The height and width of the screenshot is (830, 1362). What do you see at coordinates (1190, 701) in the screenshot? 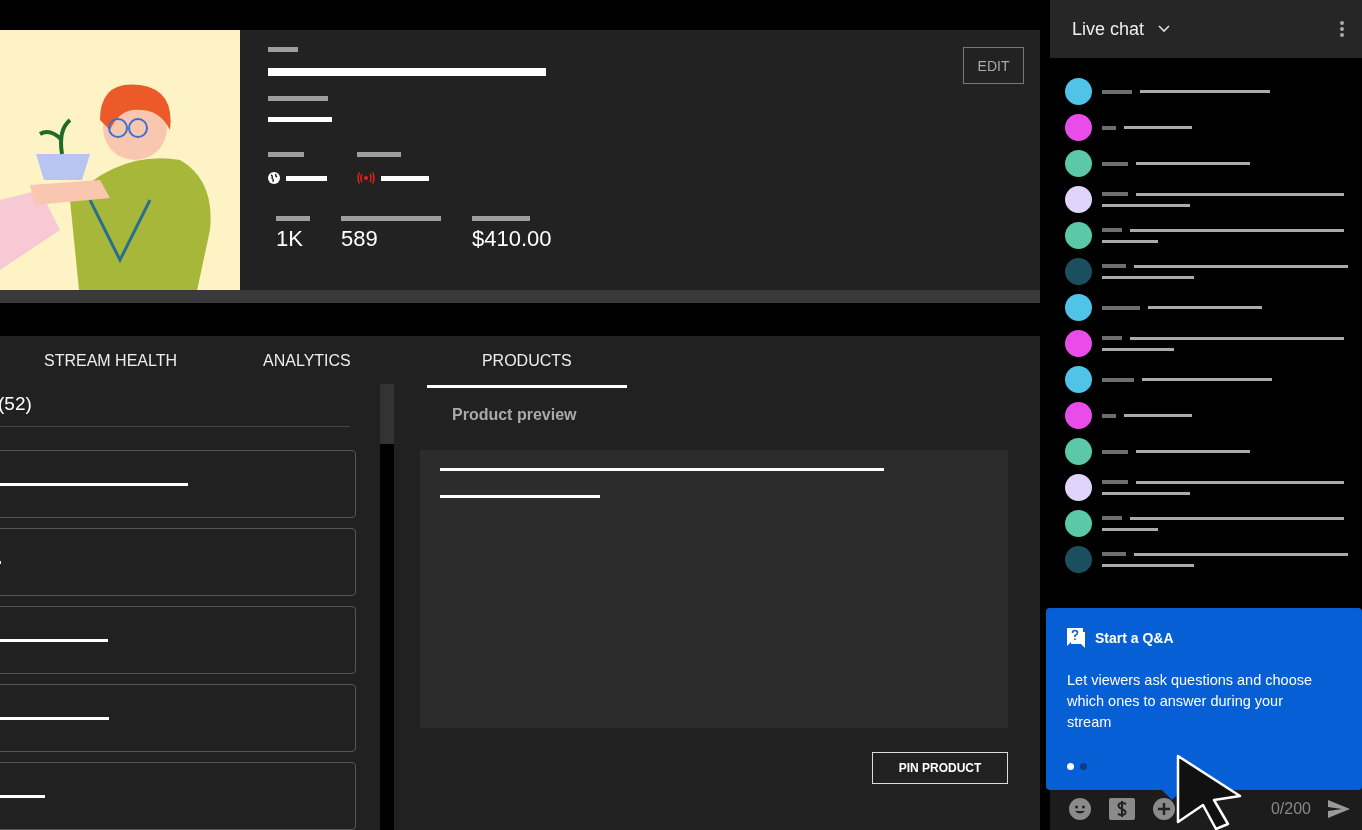
I see `tooltip-text: Let viewers ask questions and choose which ones to answer during your stream` at bounding box center [1190, 701].